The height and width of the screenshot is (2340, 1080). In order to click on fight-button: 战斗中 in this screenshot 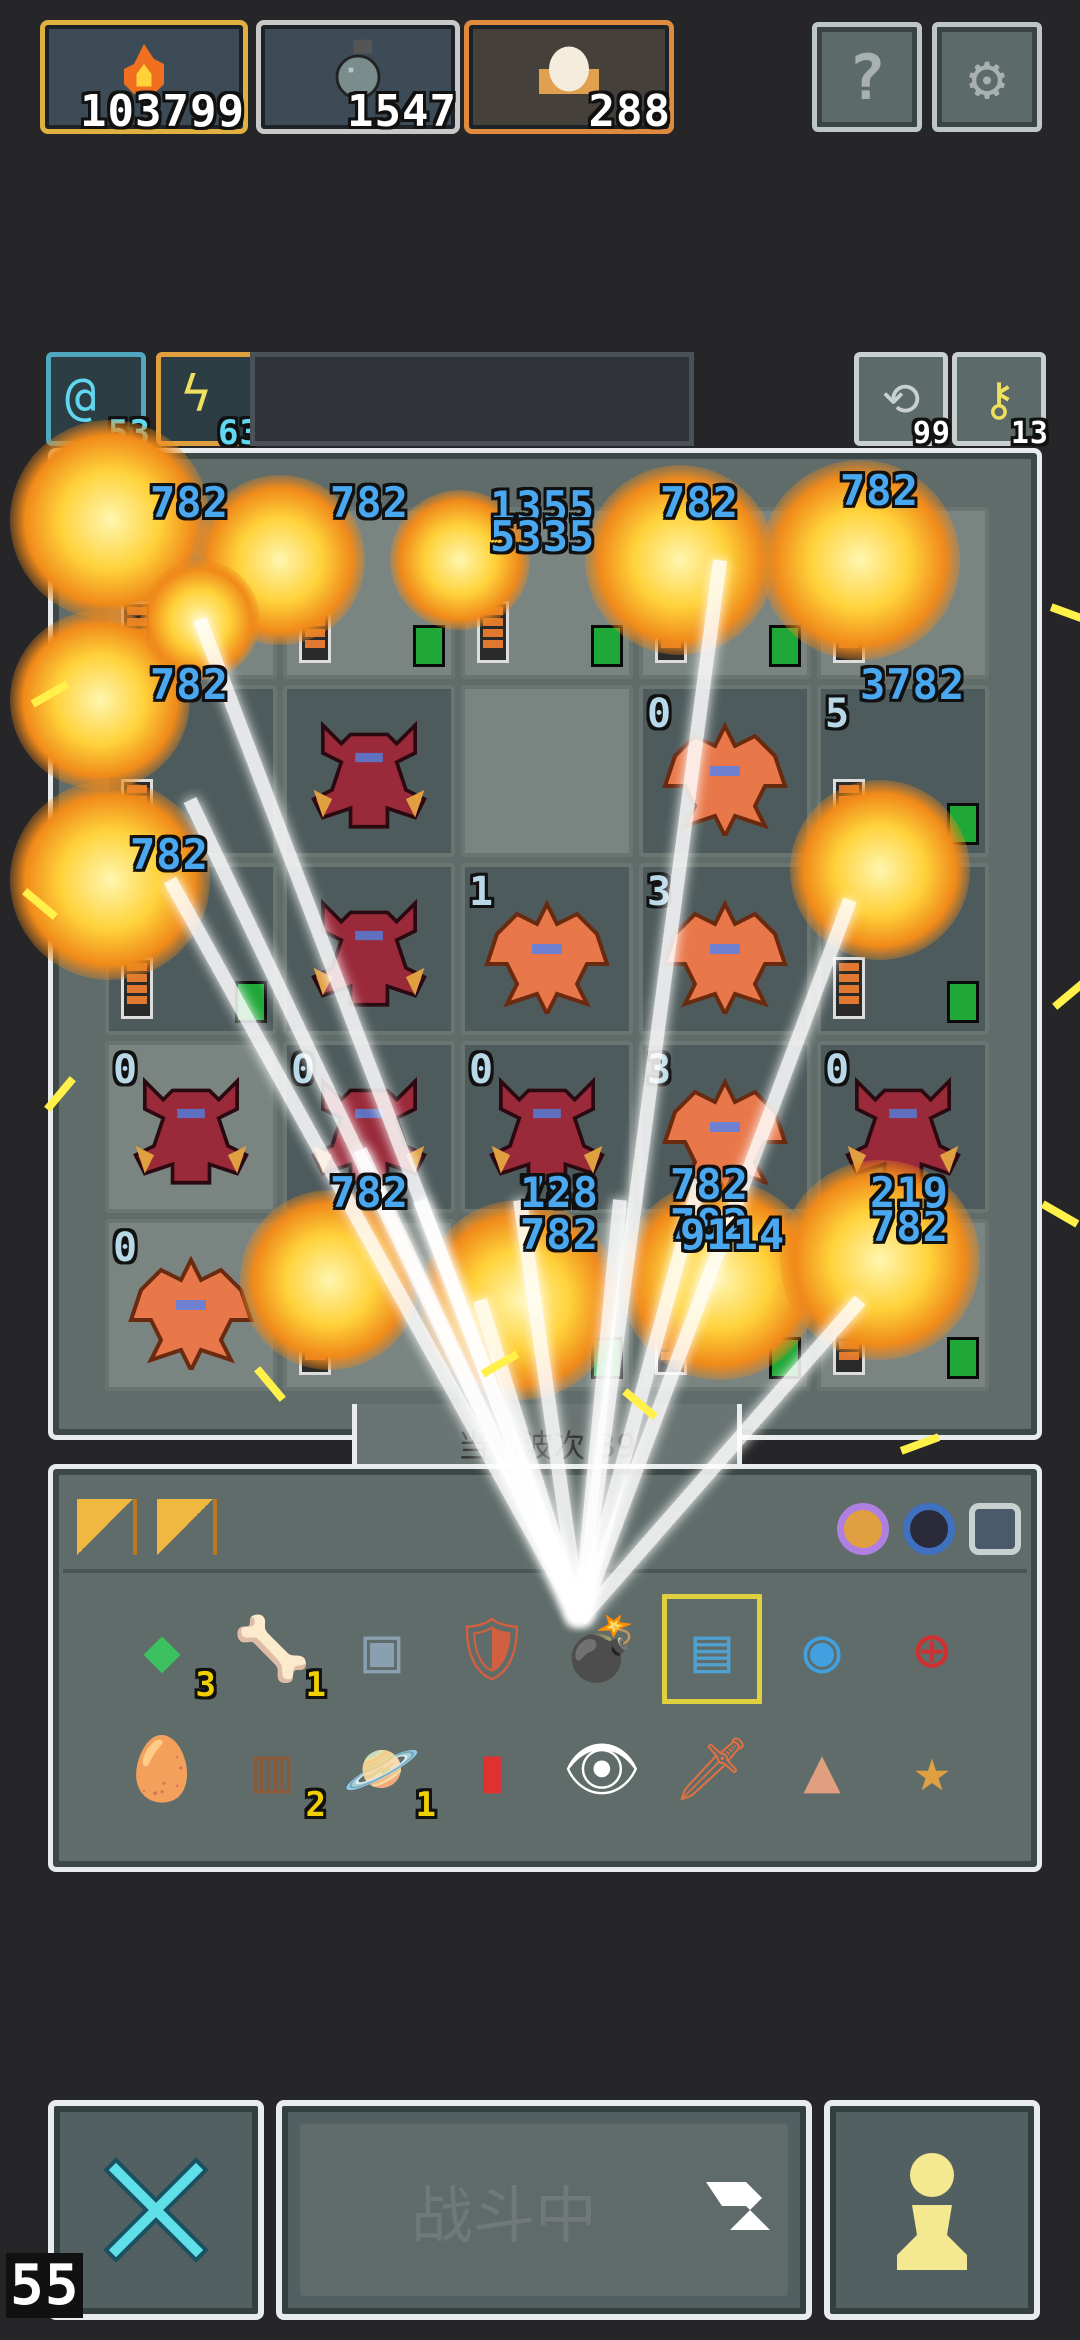, I will do `click(544, 2210)`.